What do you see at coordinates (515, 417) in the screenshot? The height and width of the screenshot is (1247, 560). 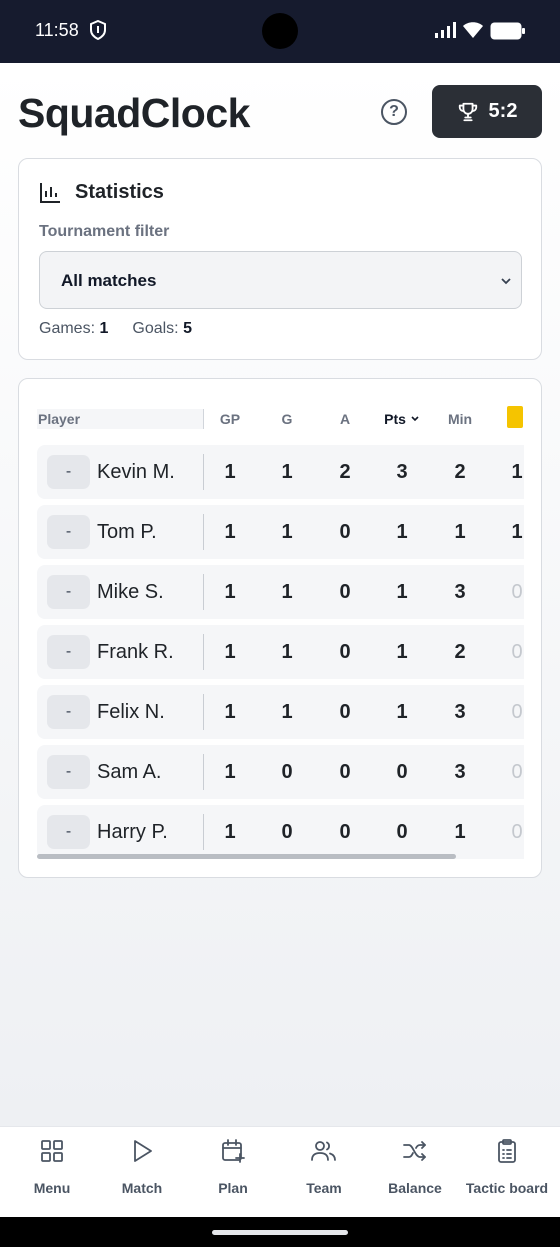 I see `yellow-card-icon` at bounding box center [515, 417].